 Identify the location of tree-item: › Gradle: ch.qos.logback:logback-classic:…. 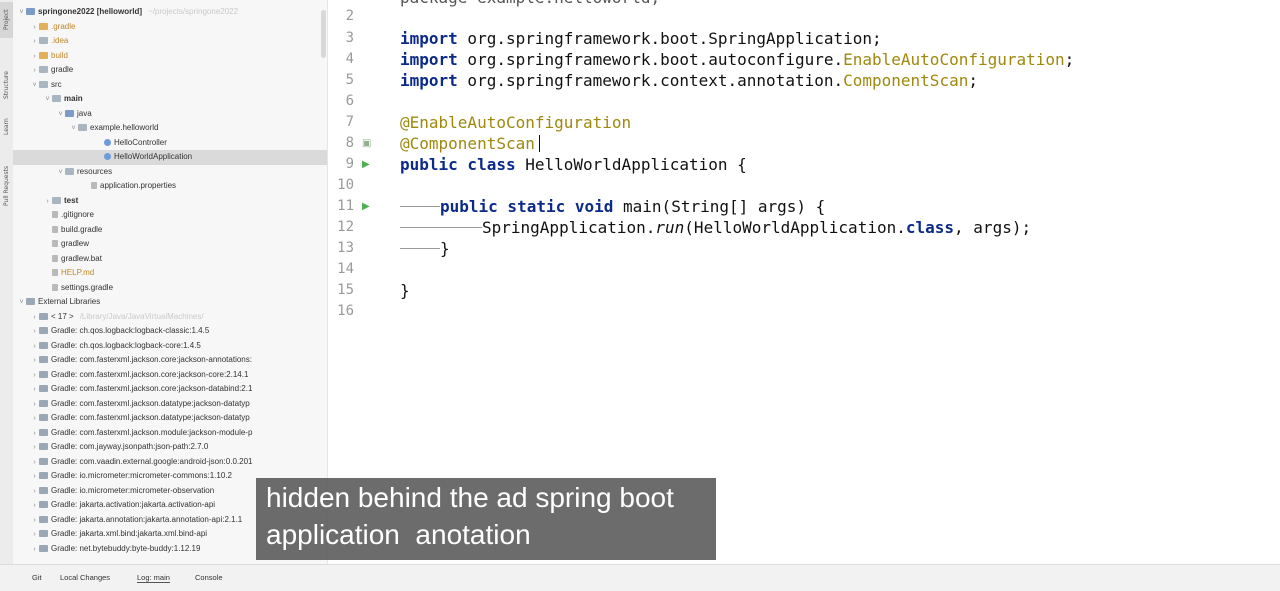
(170, 331).